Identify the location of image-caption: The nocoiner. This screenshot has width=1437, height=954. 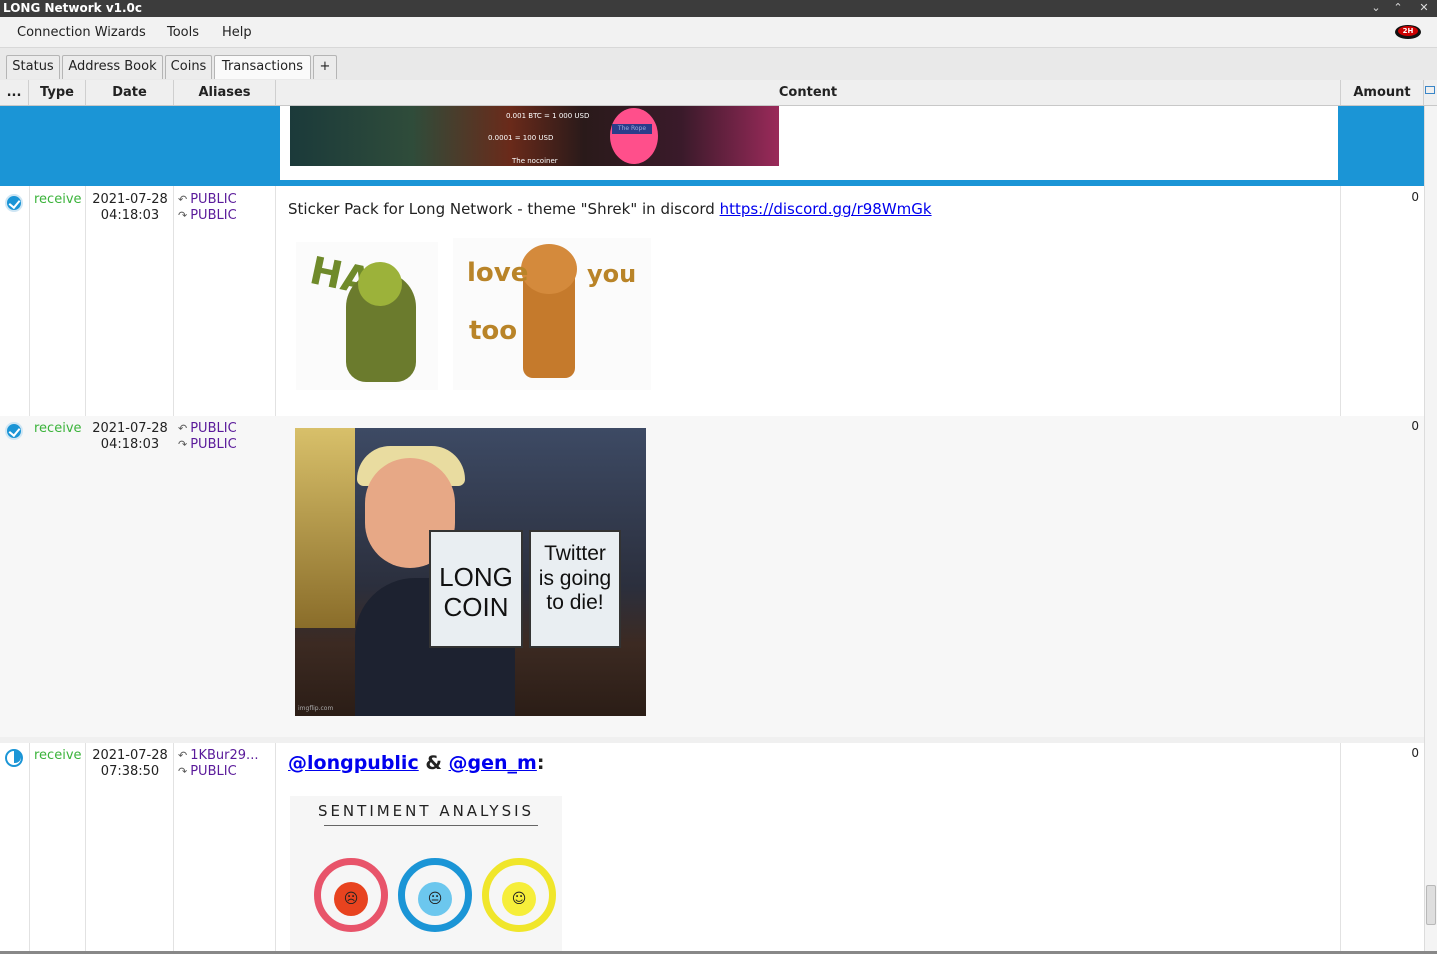
(535, 161).